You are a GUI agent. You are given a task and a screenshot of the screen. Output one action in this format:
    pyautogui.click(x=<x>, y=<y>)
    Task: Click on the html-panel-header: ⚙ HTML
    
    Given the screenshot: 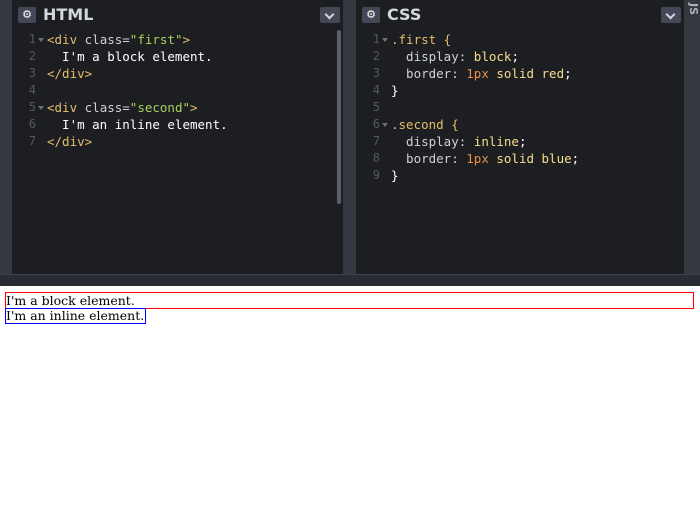 What is the action you would take?
    pyautogui.click(x=177, y=14)
    